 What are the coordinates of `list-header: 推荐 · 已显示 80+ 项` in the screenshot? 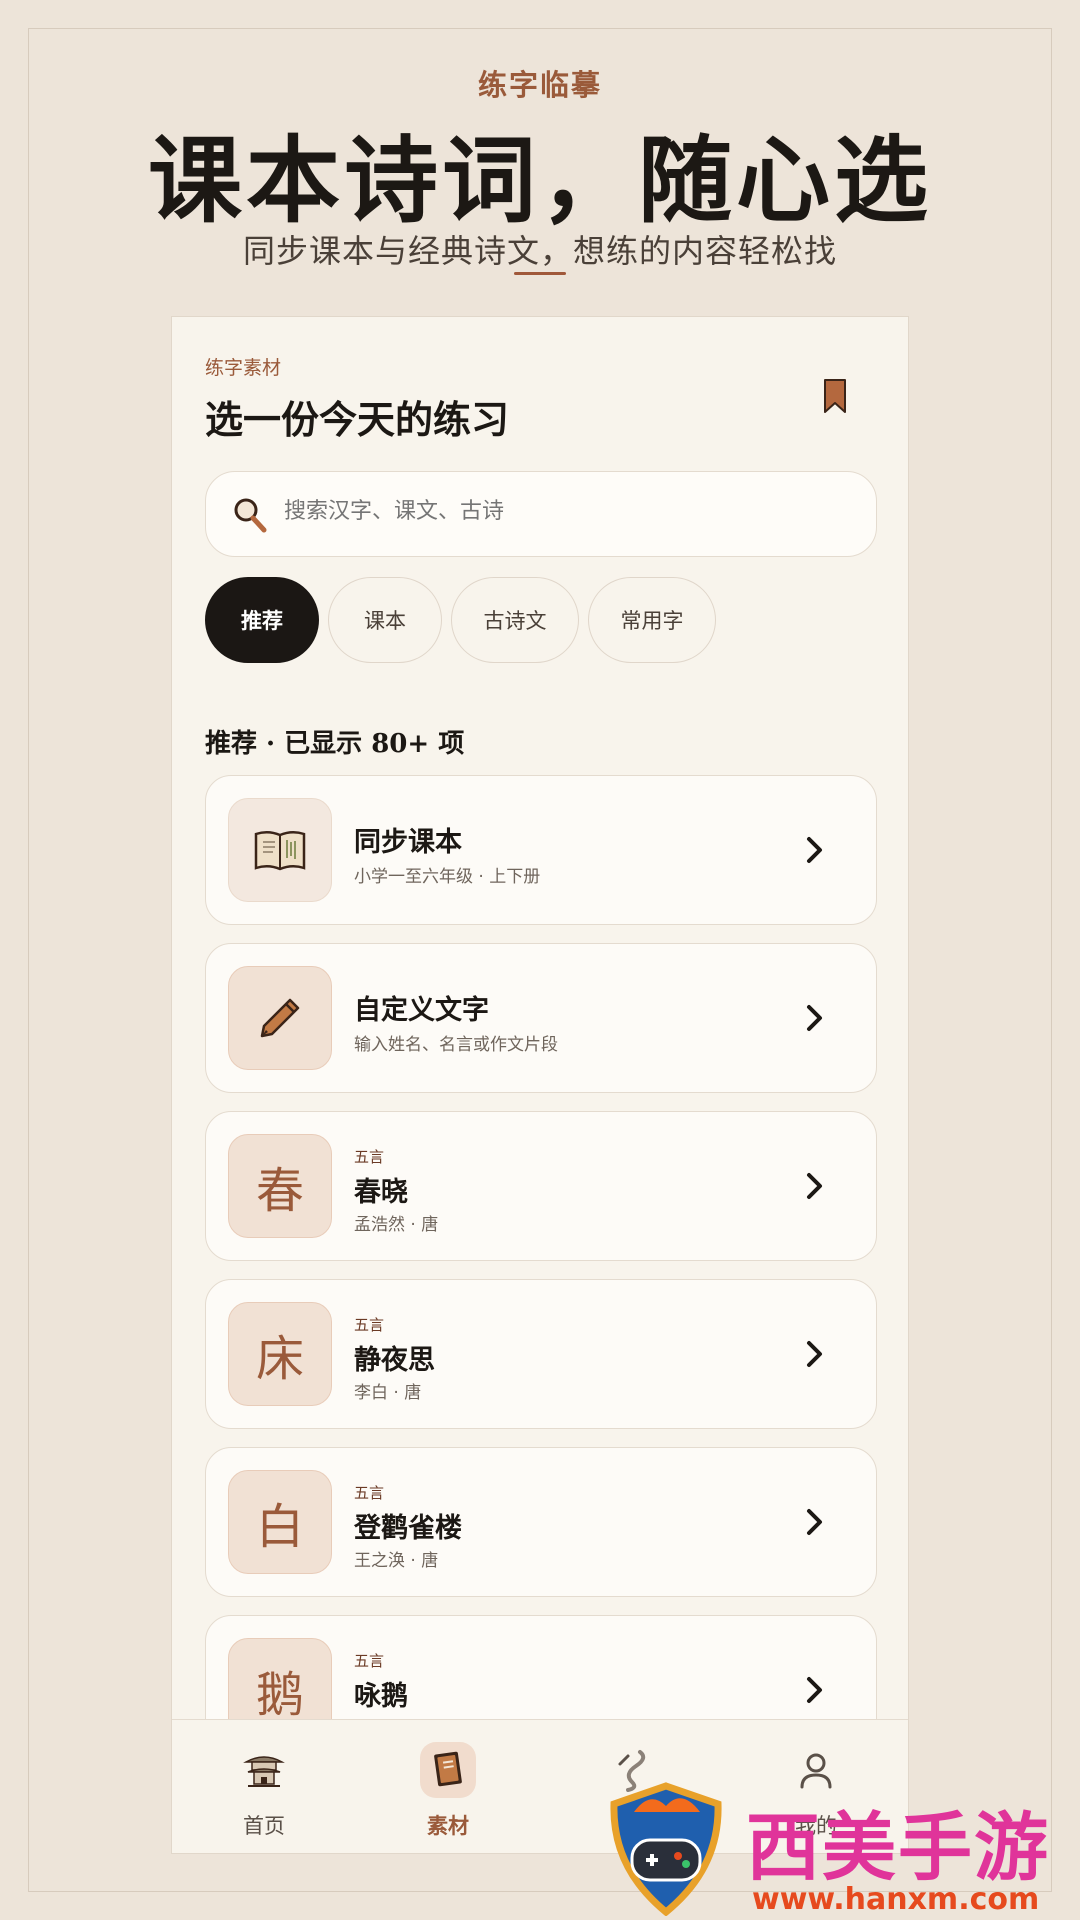 It's located at (335, 744).